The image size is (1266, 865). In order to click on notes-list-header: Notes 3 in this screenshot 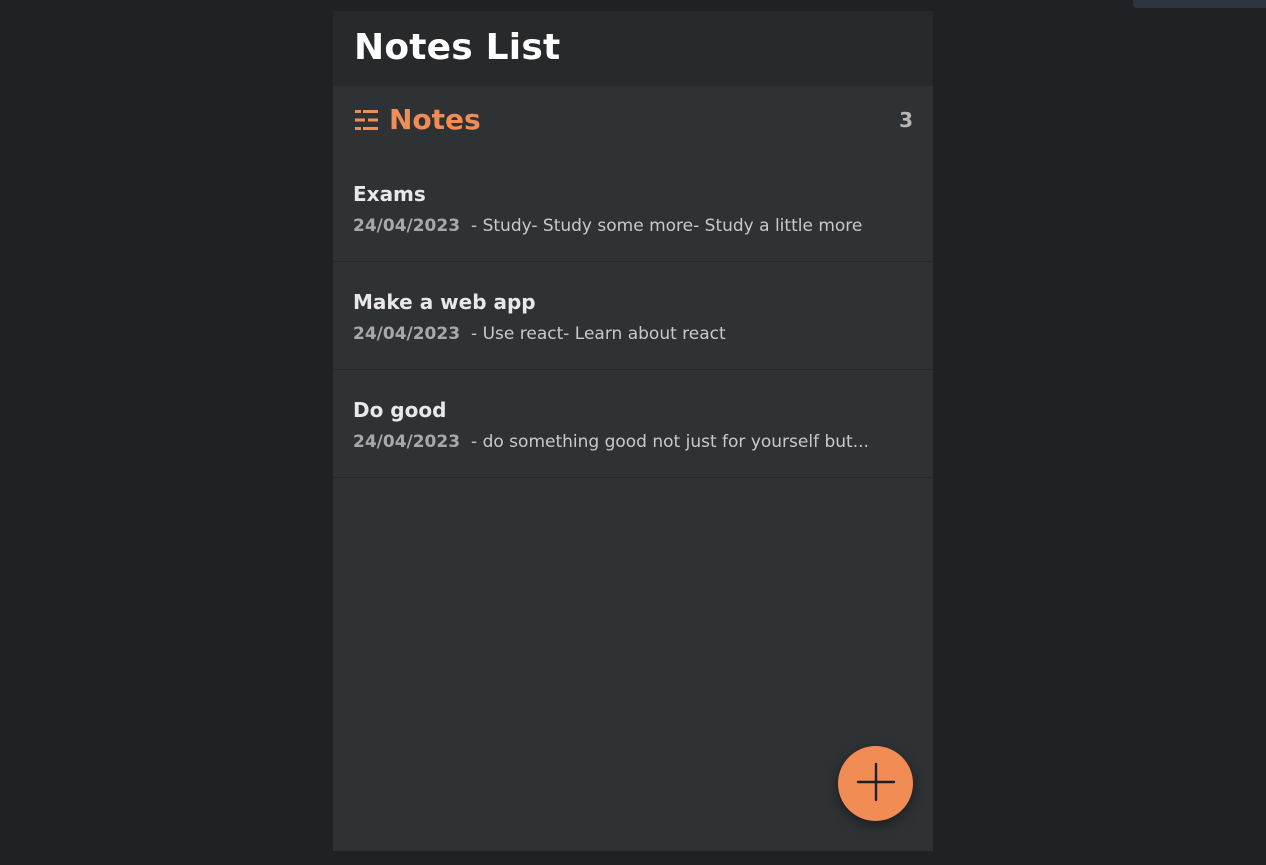, I will do `click(633, 120)`.